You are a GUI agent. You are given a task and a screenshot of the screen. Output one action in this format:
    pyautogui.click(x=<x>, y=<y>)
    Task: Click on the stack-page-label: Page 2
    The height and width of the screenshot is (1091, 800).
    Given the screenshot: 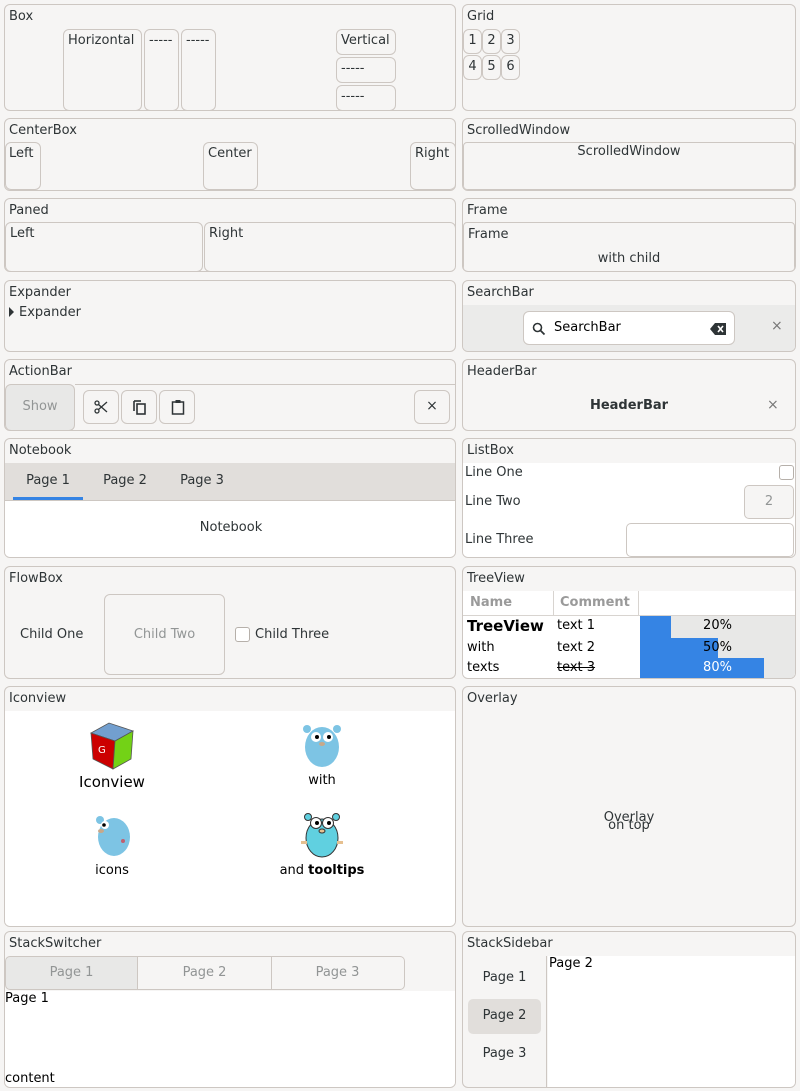 What is the action you would take?
    pyautogui.click(x=571, y=963)
    